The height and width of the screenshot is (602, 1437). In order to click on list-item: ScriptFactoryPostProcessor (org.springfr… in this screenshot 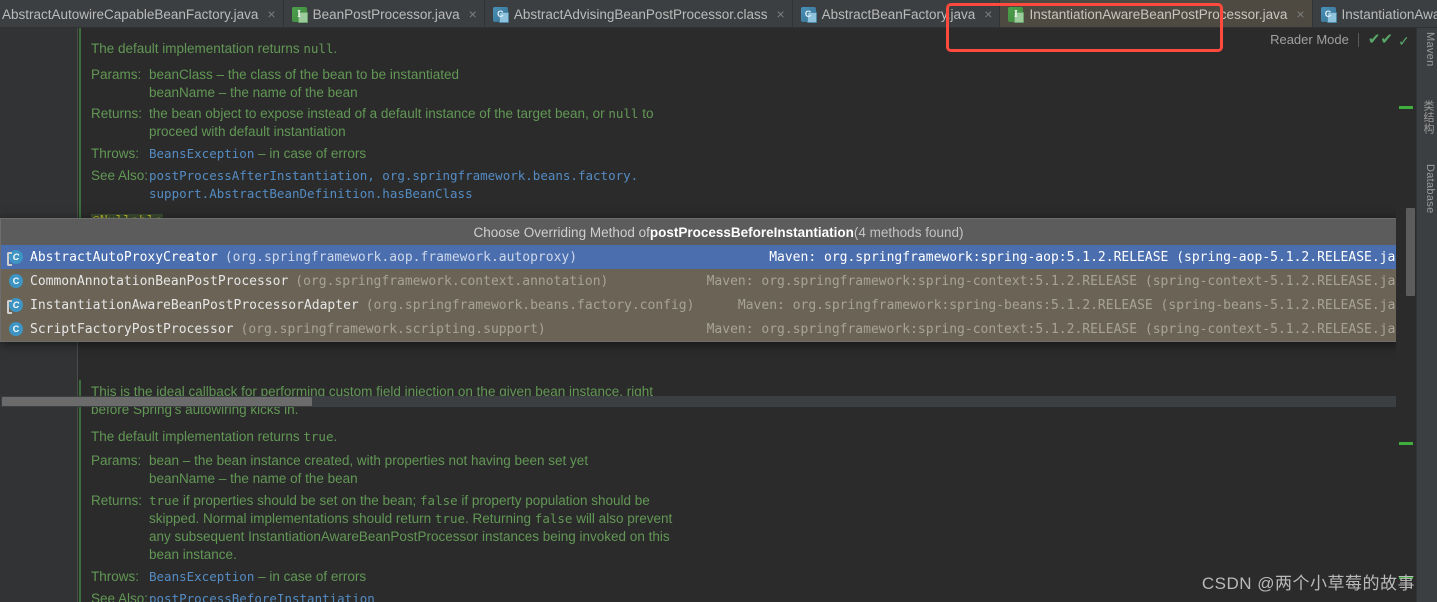, I will do `click(718, 329)`.